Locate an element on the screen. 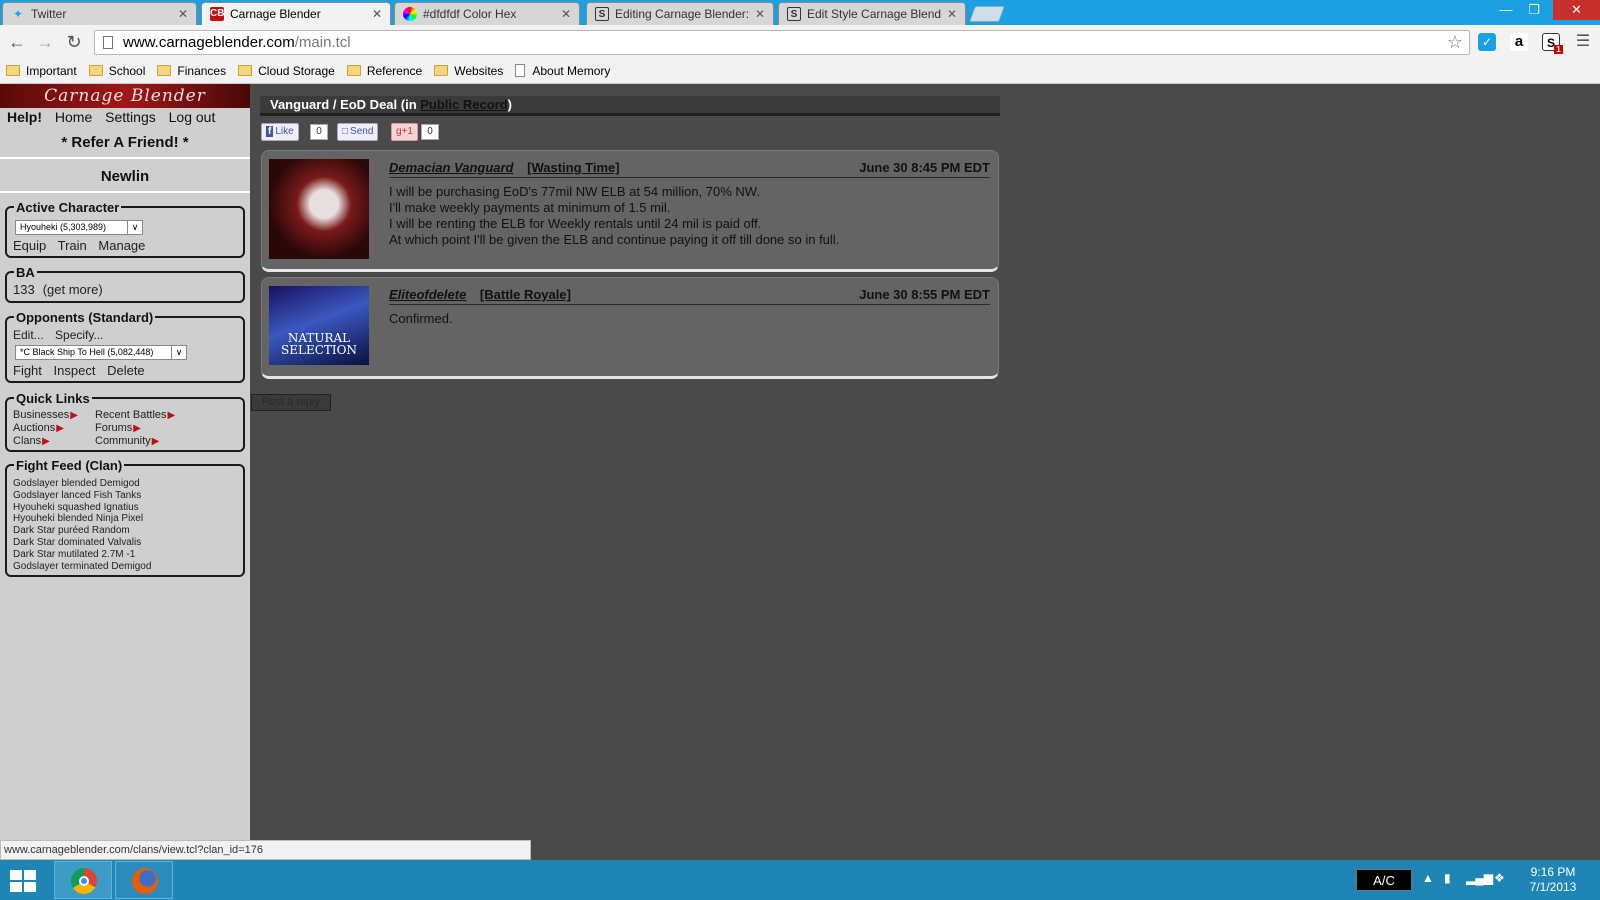  bookmark-important: Important is located at coordinates (41, 71).